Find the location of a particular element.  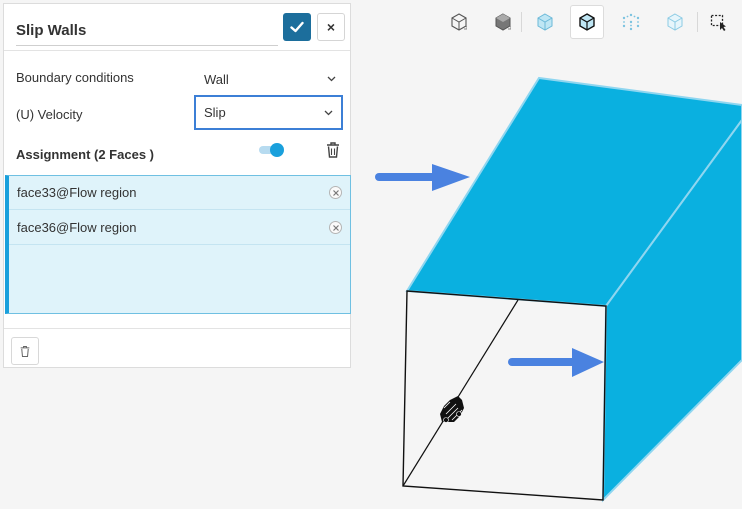

toggle-knob is located at coordinates (277, 150).